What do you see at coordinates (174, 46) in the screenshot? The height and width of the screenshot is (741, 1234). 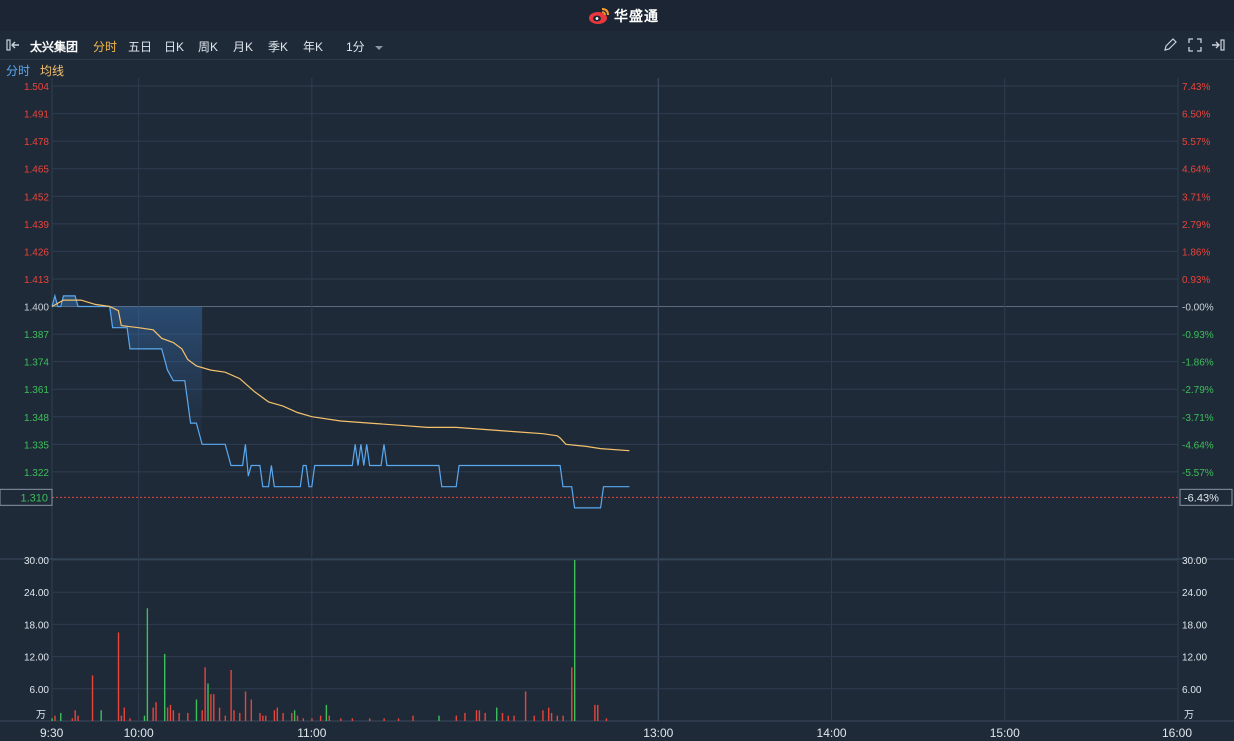 I see `tab-daily-k: 日K` at bounding box center [174, 46].